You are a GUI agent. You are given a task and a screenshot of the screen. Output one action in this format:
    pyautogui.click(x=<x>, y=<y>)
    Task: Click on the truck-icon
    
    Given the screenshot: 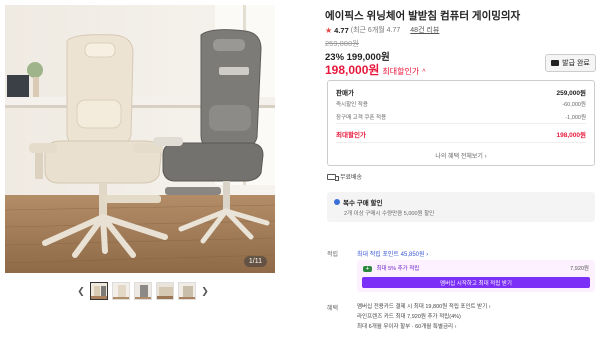 What is the action you would take?
    pyautogui.click(x=333, y=177)
    